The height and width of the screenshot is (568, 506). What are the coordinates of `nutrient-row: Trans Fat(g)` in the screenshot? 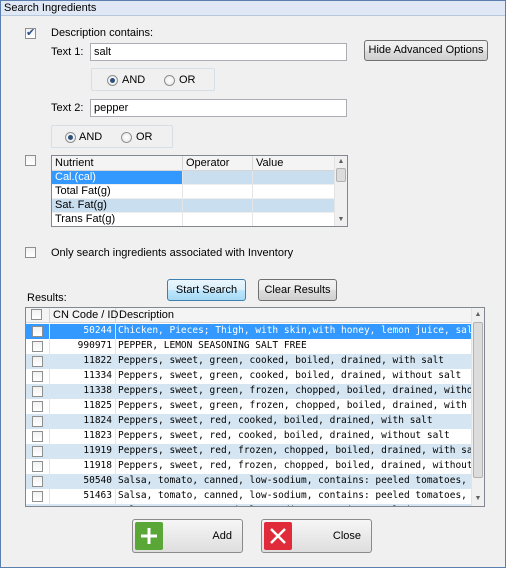 It's located at (193, 219).